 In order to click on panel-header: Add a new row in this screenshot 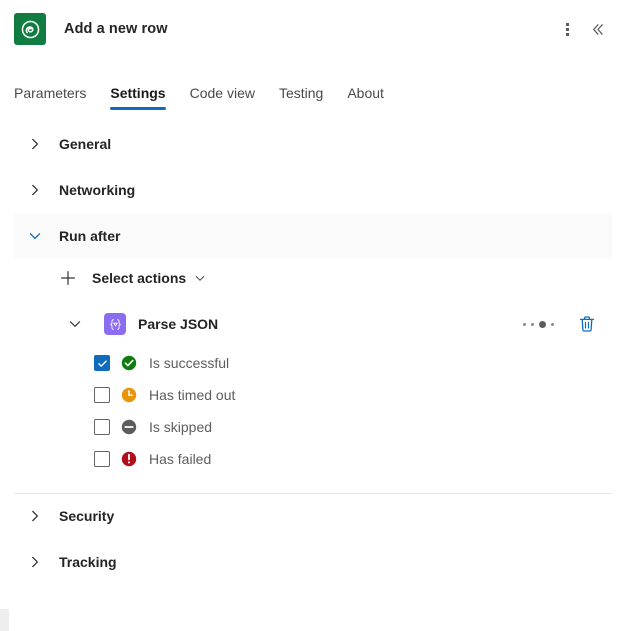, I will do `click(313, 29)`.